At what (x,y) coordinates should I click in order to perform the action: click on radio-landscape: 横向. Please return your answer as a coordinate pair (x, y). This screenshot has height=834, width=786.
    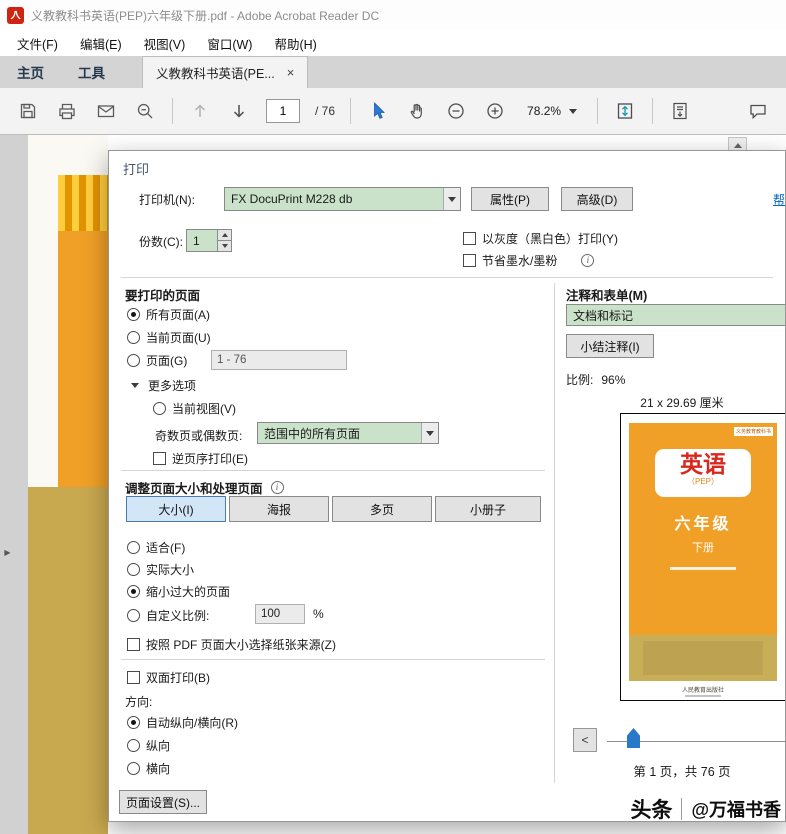
    Looking at the image, I should click on (148, 768).